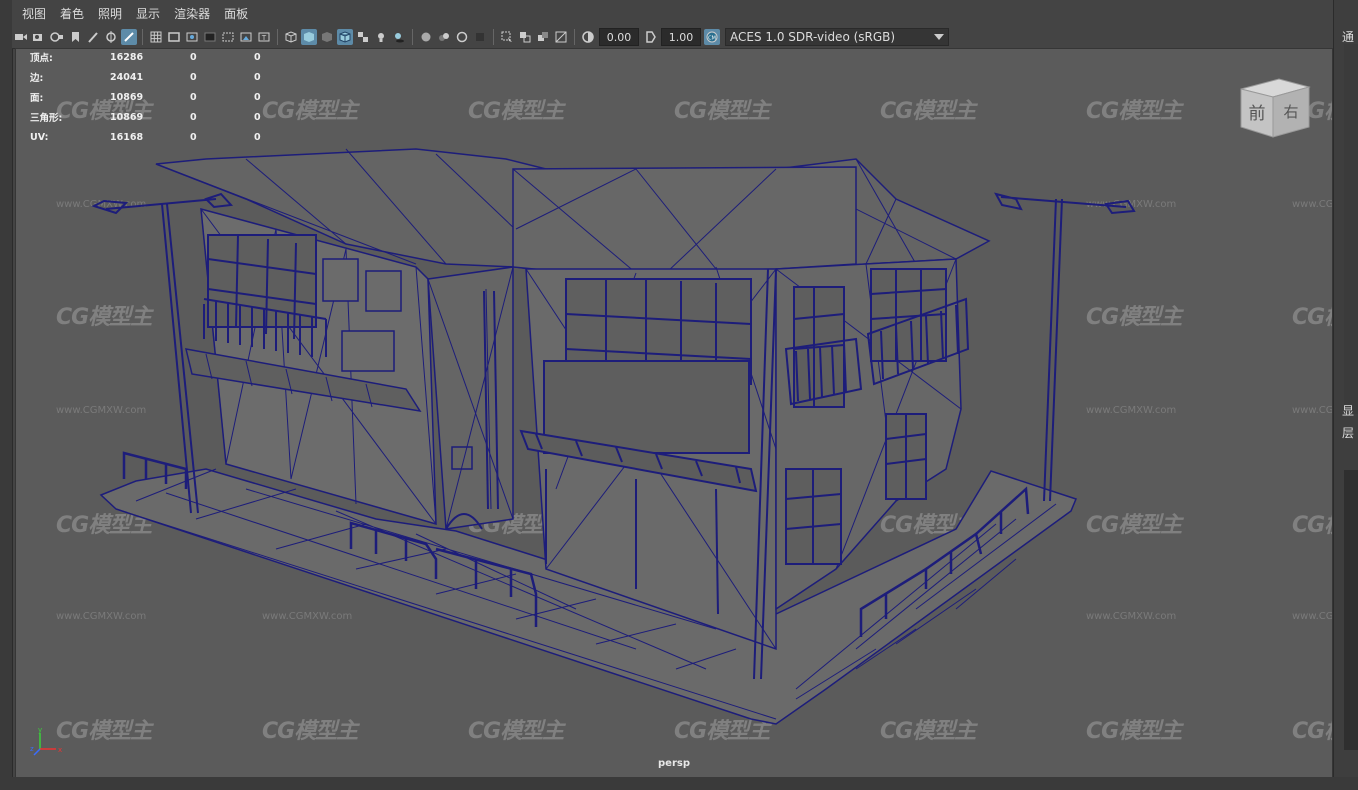  I want to click on motion-blur-icon, so click(444, 37).